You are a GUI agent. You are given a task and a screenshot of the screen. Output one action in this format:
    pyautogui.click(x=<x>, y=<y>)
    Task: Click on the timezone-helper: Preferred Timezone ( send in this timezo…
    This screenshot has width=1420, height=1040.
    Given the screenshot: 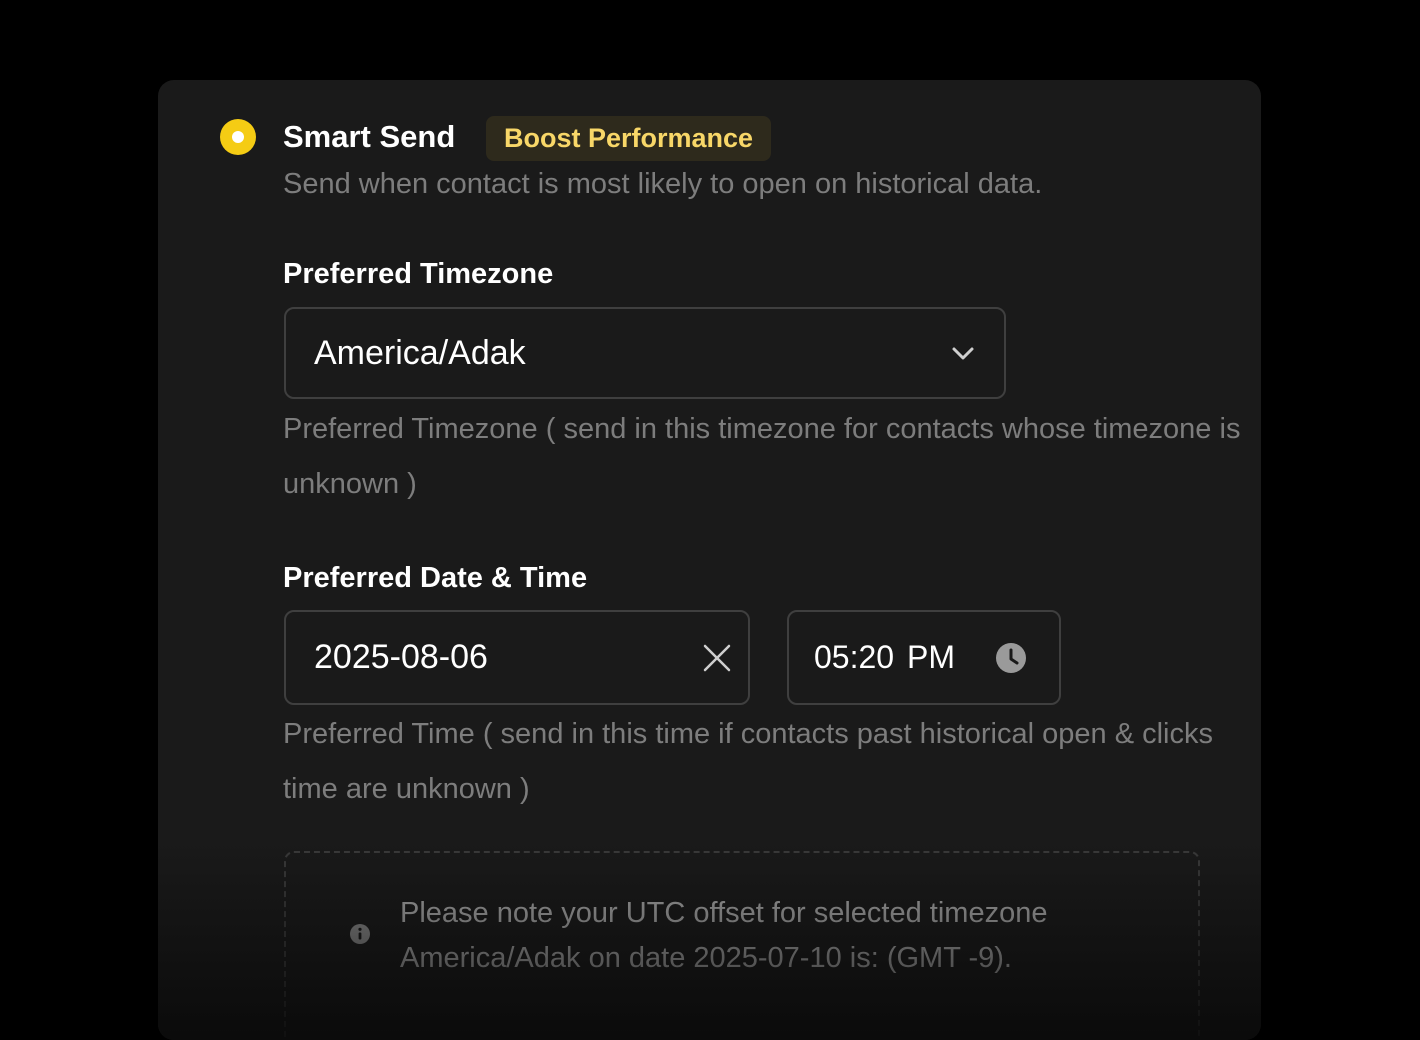 What is the action you would take?
    pyautogui.click(x=762, y=456)
    